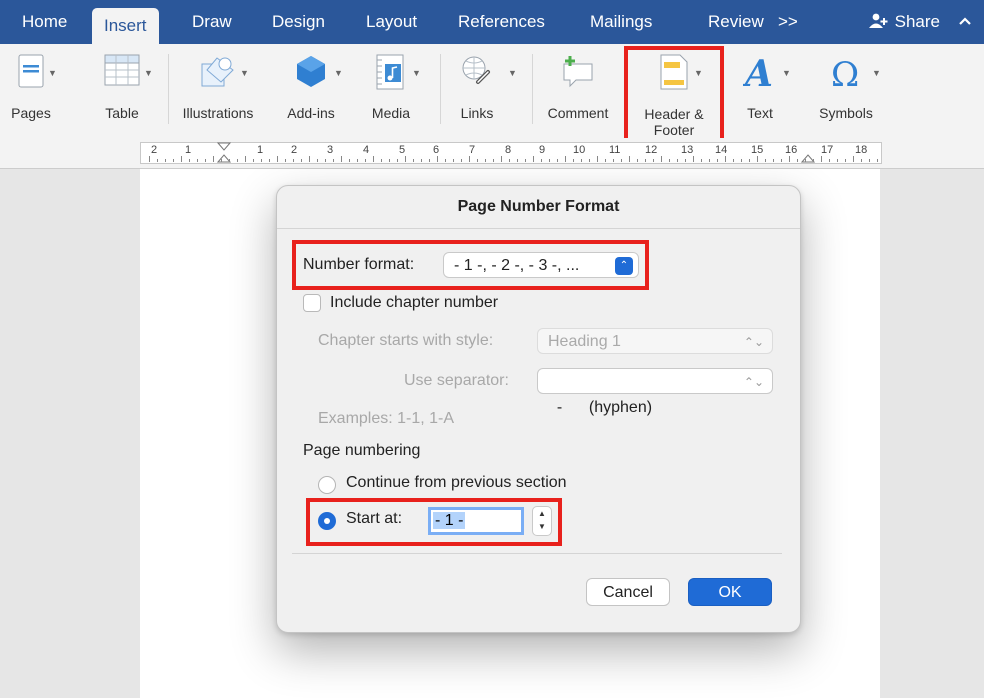 This screenshot has height=698, width=984. Describe the element at coordinates (386, 418) in the screenshot. I see `examples-text: Examples: 1-1, 1-A` at that location.